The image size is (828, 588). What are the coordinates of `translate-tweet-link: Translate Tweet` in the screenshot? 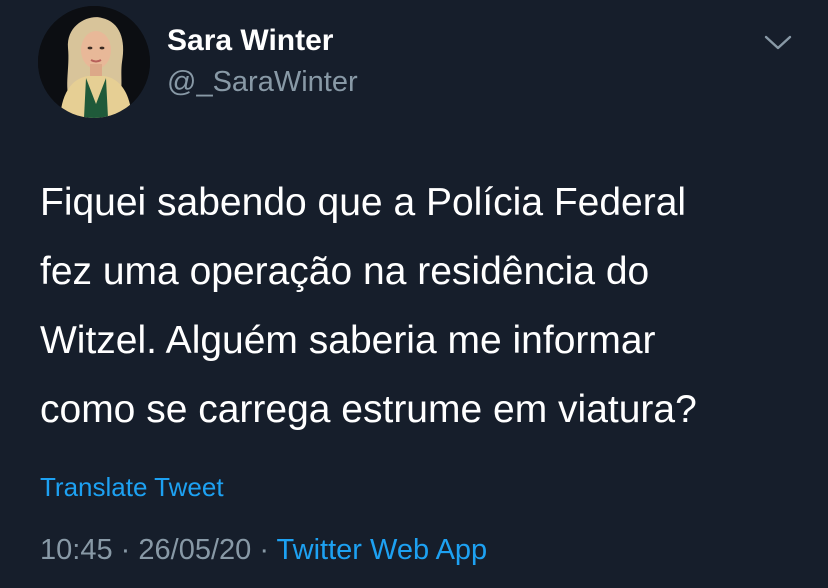 It's located at (132, 487).